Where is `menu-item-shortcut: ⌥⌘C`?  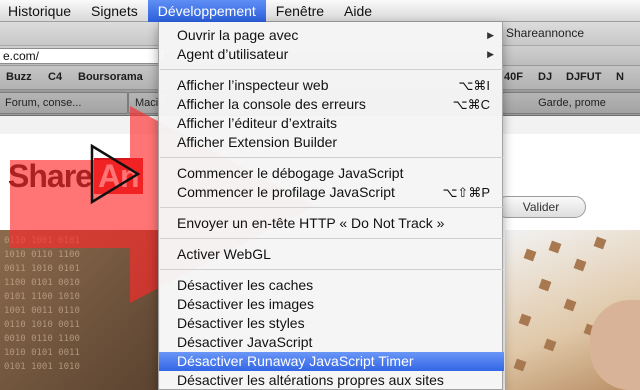
menu-item-shortcut: ⌥⌘C is located at coordinates (471, 104).